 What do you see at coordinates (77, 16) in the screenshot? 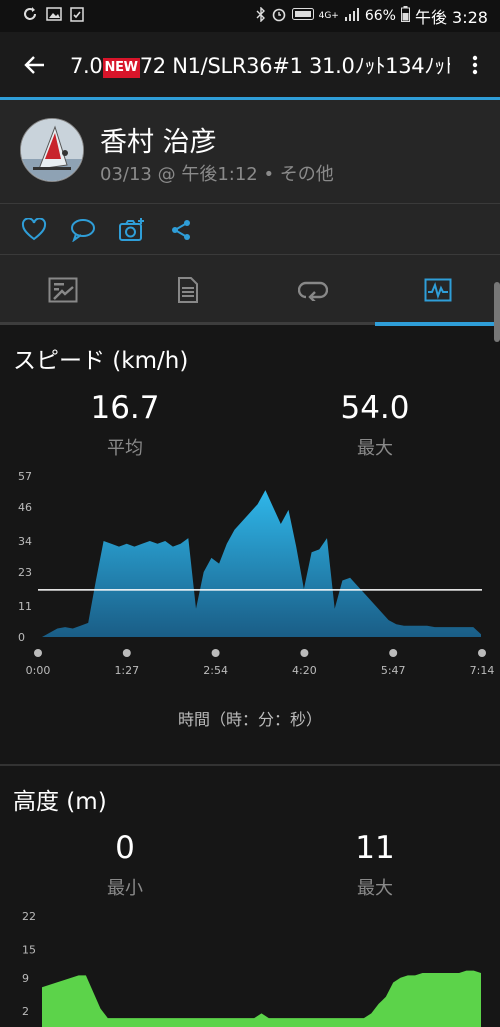
I see `check-clipboard-icon` at bounding box center [77, 16].